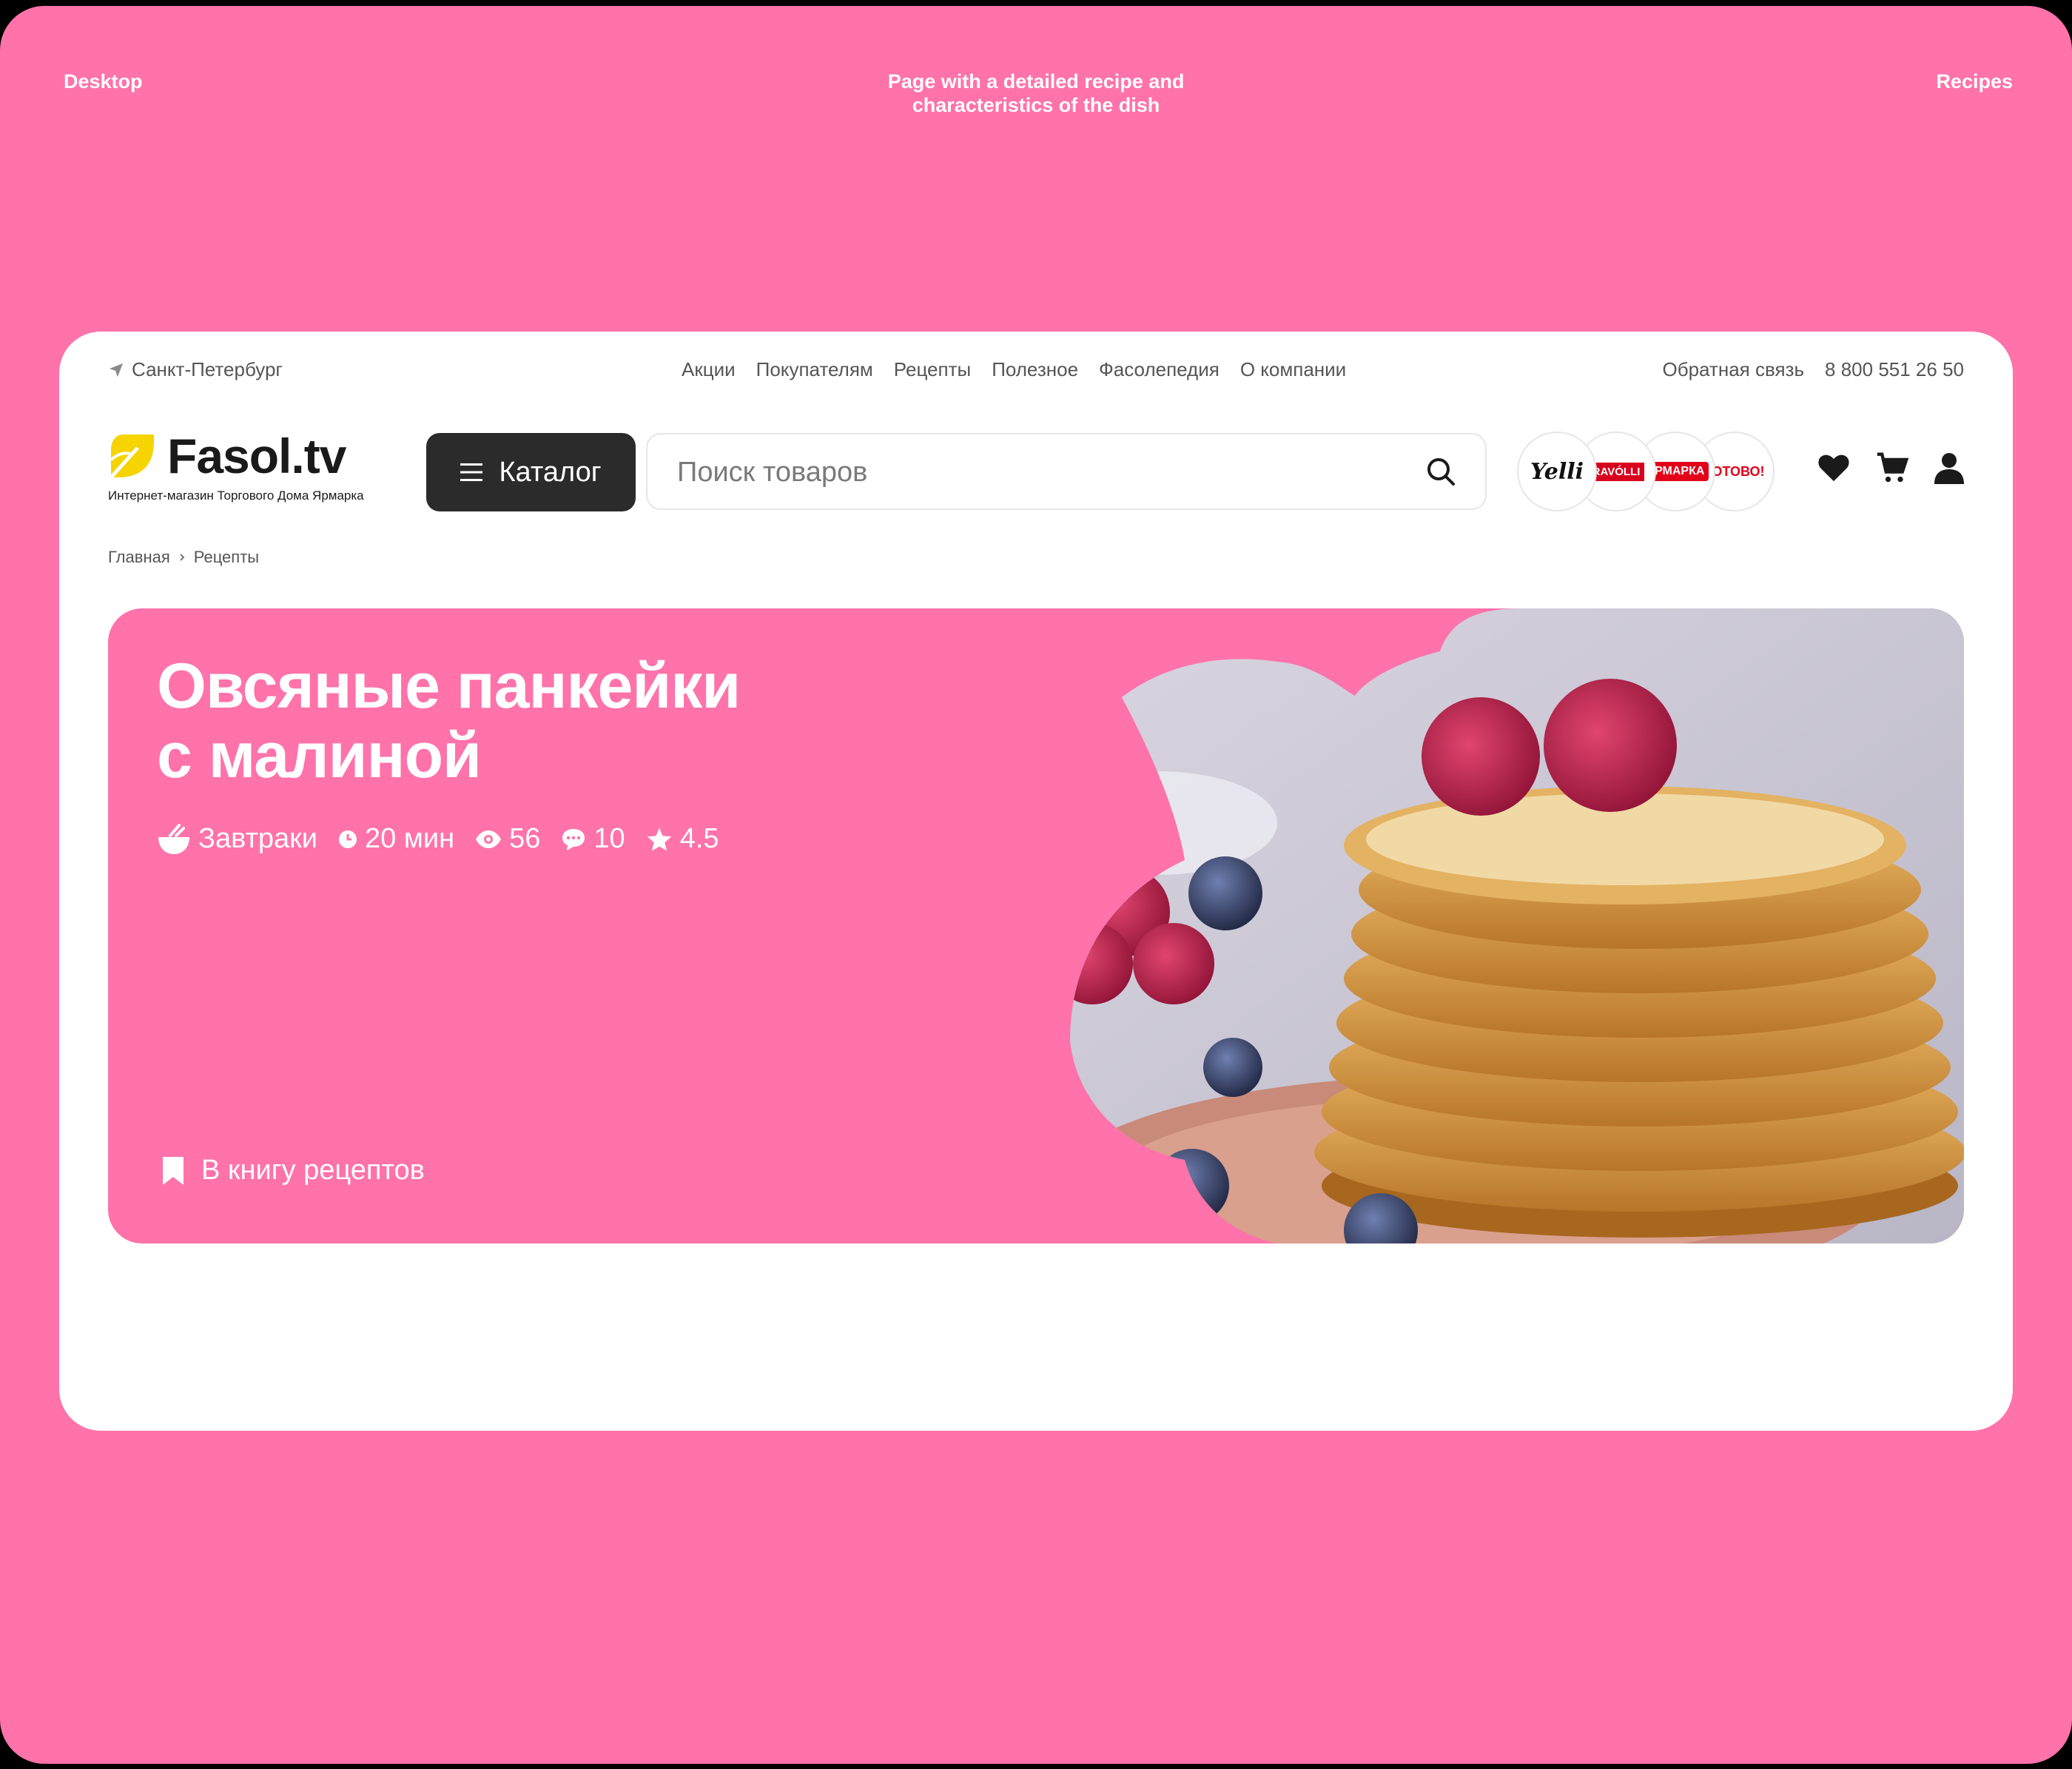  Describe the element at coordinates (609, 839) in the screenshot. I see `comments-count: 10` at that location.